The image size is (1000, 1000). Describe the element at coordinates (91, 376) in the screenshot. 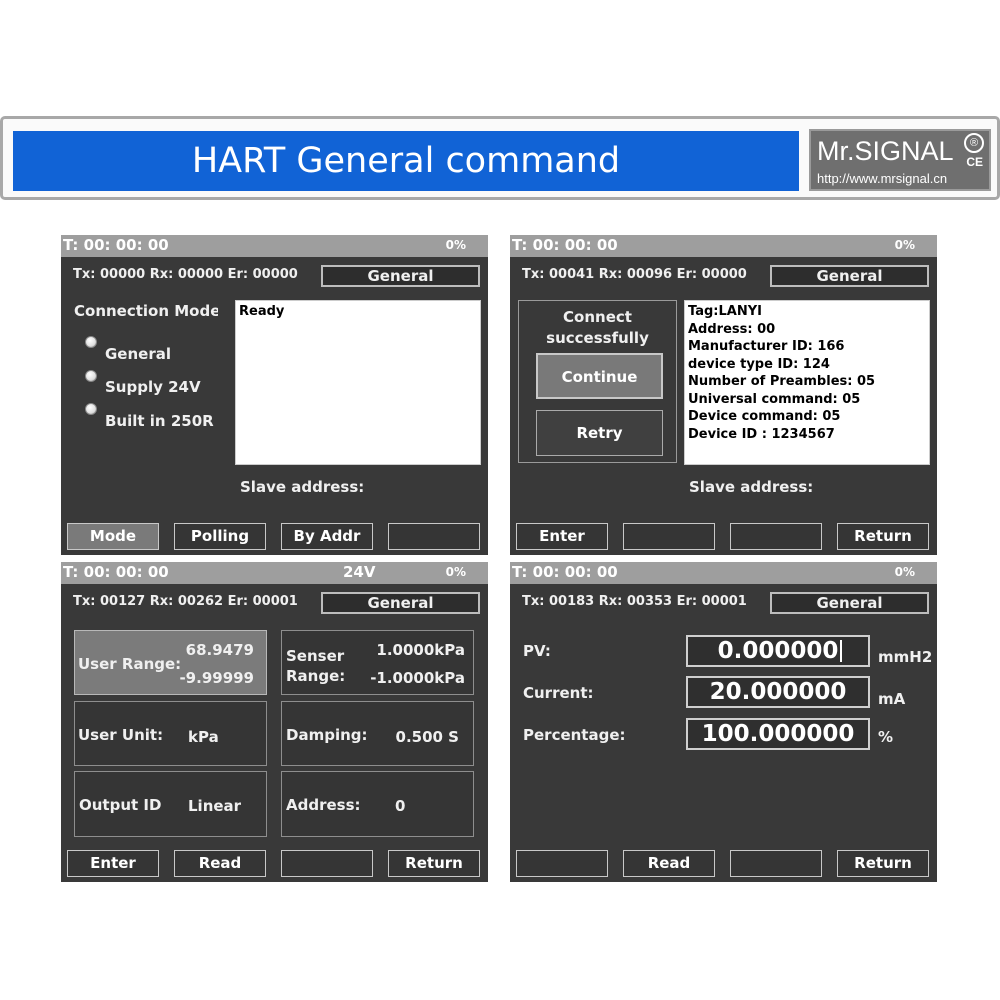

I see `radio-supply-24v` at that location.